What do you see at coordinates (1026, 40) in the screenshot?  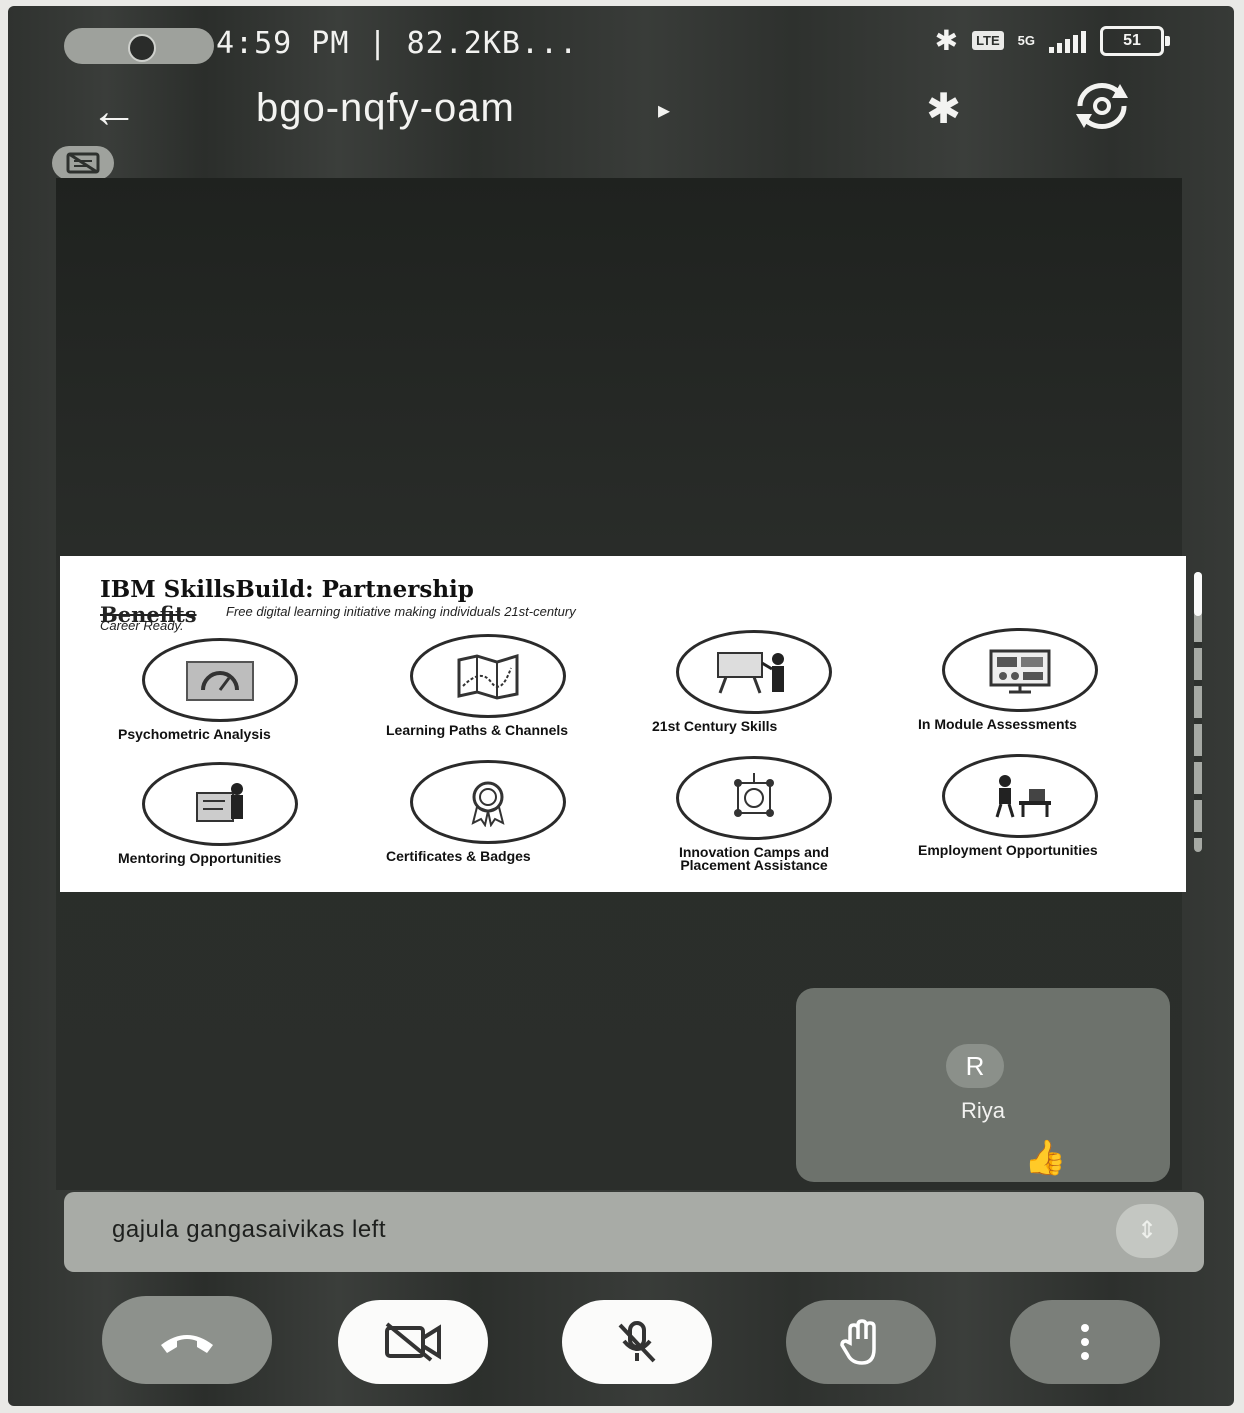 I see `network-type: 5G` at bounding box center [1026, 40].